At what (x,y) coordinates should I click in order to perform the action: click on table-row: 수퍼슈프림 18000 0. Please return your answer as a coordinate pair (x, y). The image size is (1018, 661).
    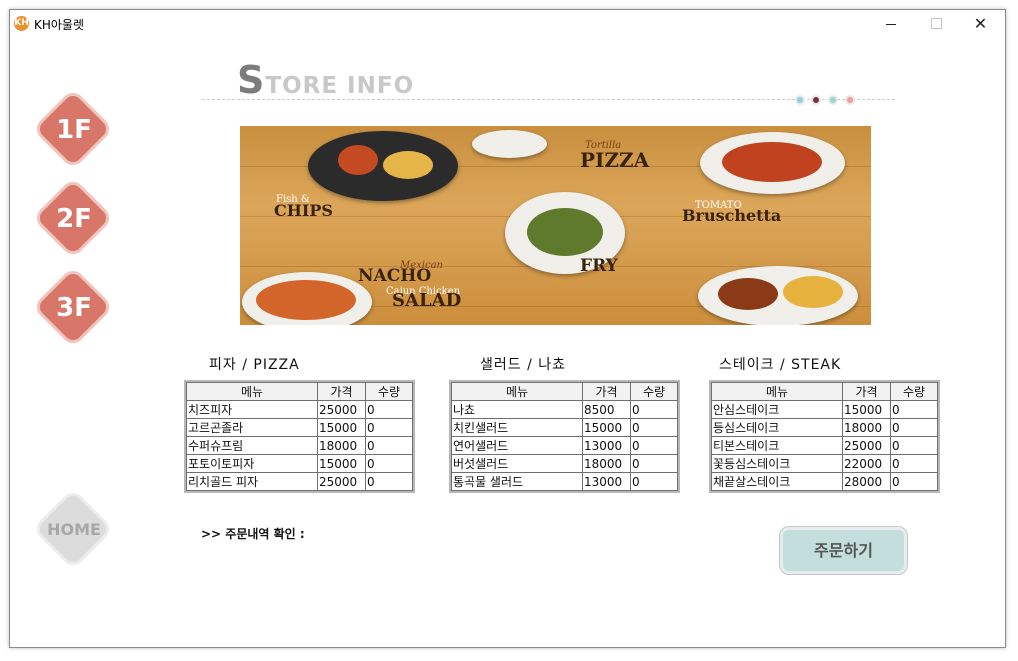
    Looking at the image, I should click on (299, 445).